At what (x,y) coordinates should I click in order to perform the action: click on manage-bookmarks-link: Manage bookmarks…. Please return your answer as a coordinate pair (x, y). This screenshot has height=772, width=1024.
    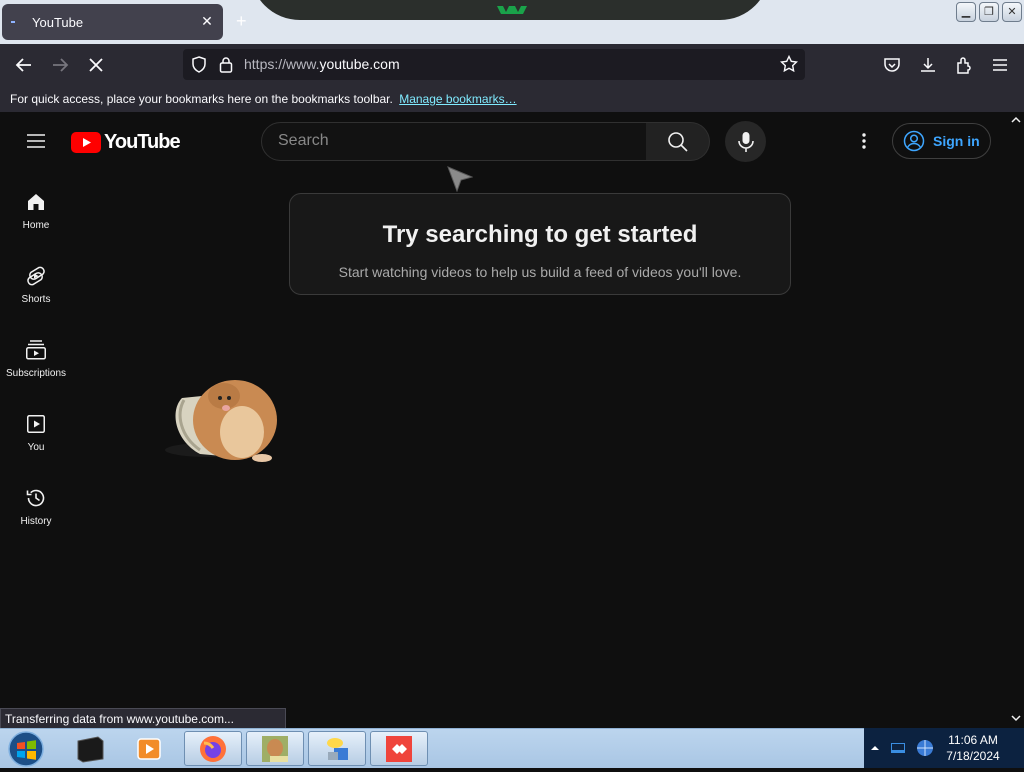
    Looking at the image, I should click on (457, 99).